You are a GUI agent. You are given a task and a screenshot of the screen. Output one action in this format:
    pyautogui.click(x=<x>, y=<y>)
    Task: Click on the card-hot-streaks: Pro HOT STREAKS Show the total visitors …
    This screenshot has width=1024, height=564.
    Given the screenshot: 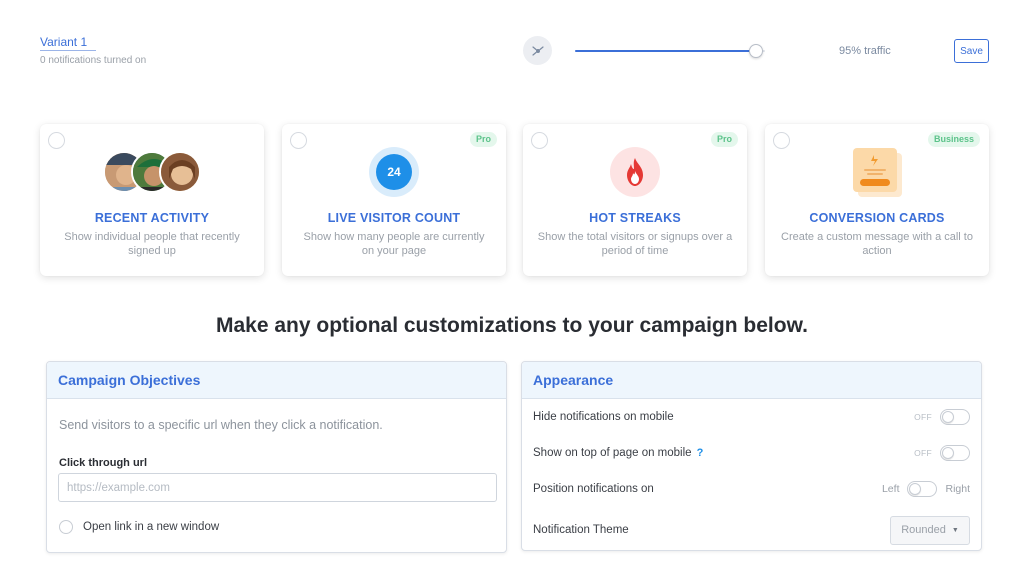 What is the action you would take?
    pyautogui.click(x=635, y=200)
    